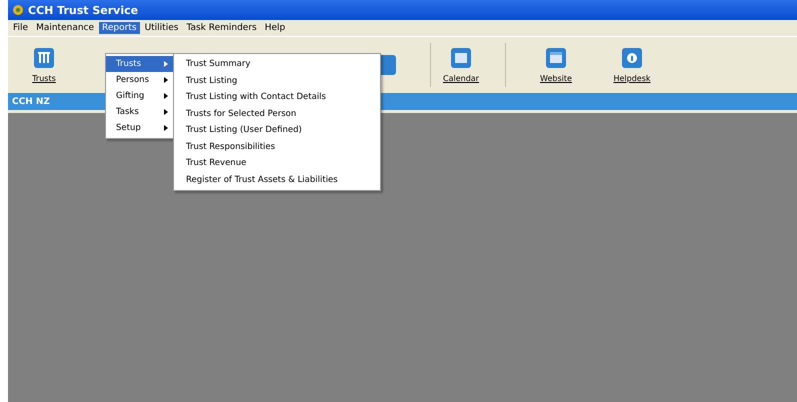  What do you see at coordinates (275, 28) in the screenshot?
I see `menu-item: Help` at bounding box center [275, 28].